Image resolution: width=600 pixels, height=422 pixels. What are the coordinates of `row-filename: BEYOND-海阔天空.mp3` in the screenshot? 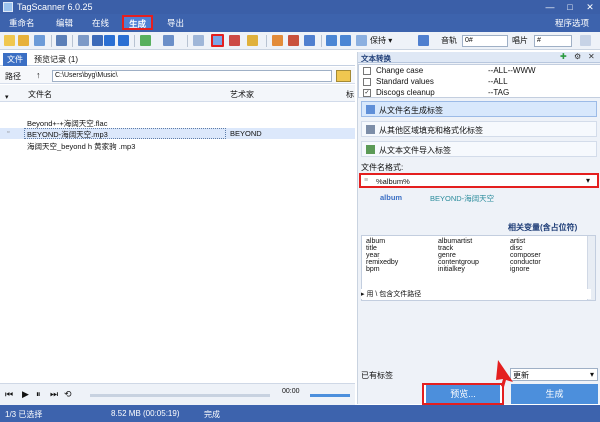 It's located at (67, 134).